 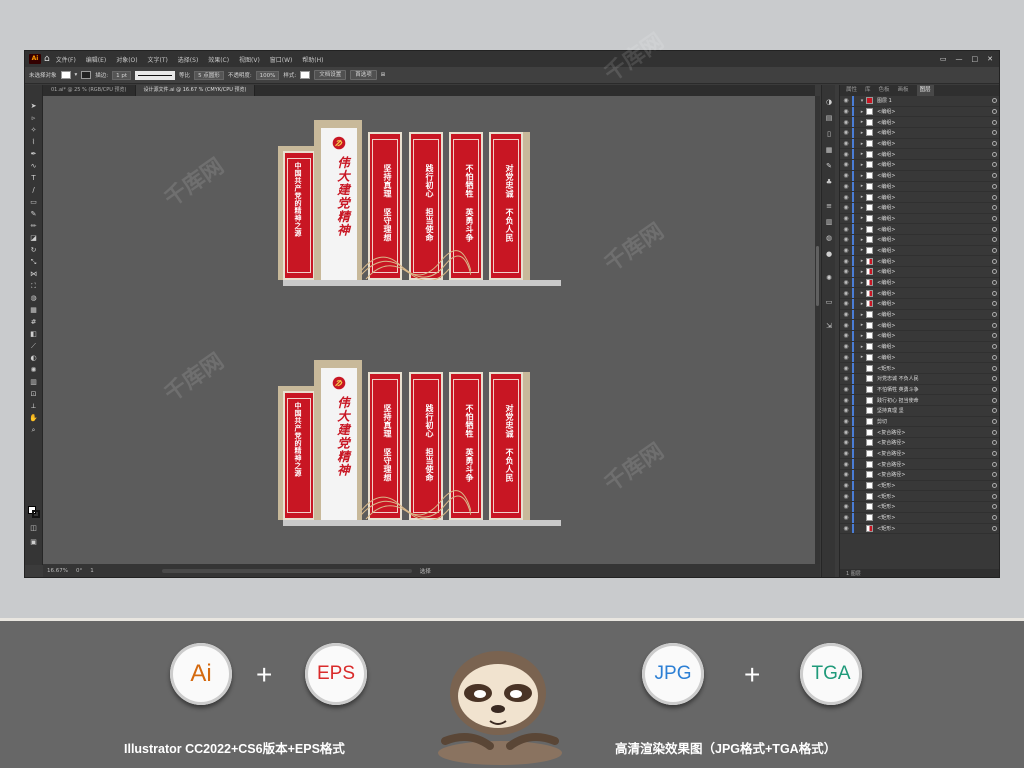 I want to click on lasso-icon: ⌇, so click(x=33, y=142).